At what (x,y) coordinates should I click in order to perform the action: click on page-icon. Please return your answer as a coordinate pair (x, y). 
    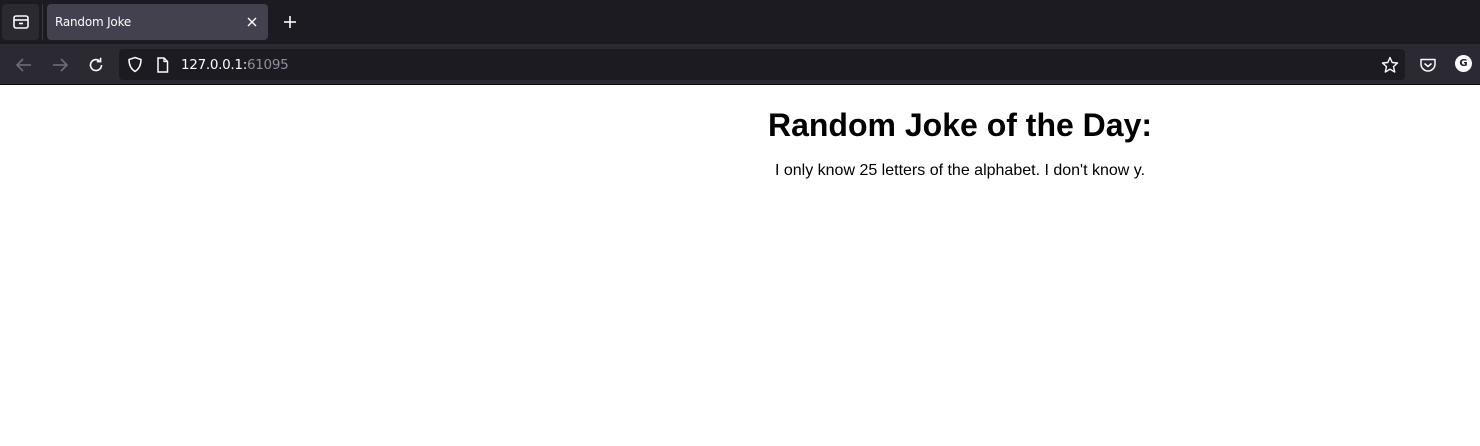
    Looking at the image, I should click on (162, 64).